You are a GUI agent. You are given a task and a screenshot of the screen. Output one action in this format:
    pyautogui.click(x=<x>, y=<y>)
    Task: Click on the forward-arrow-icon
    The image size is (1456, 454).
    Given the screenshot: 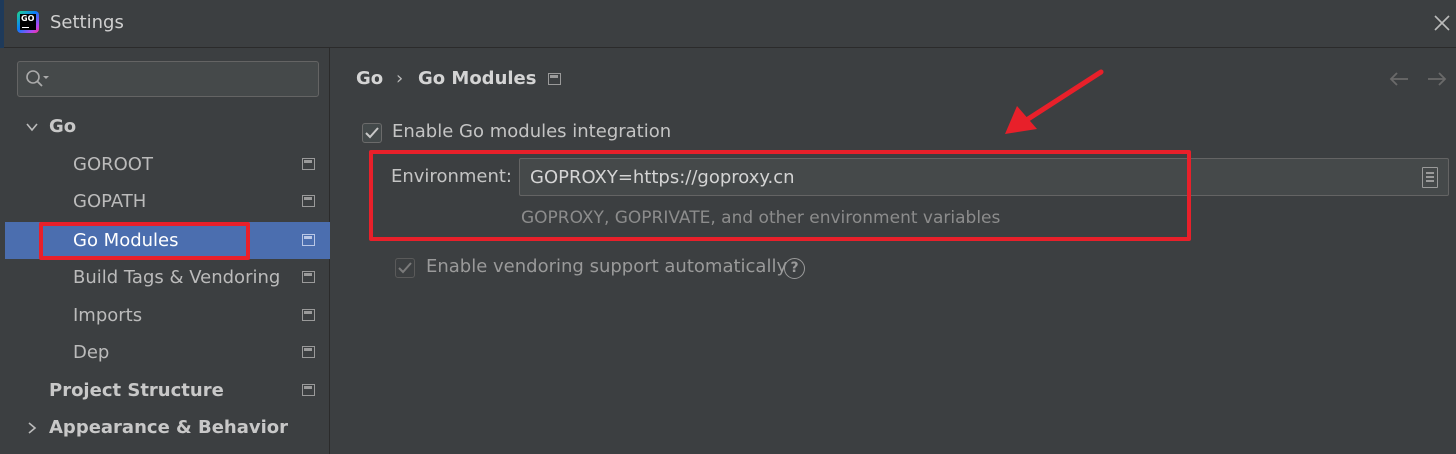 What is the action you would take?
    pyautogui.click(x=1437, y=79)
    